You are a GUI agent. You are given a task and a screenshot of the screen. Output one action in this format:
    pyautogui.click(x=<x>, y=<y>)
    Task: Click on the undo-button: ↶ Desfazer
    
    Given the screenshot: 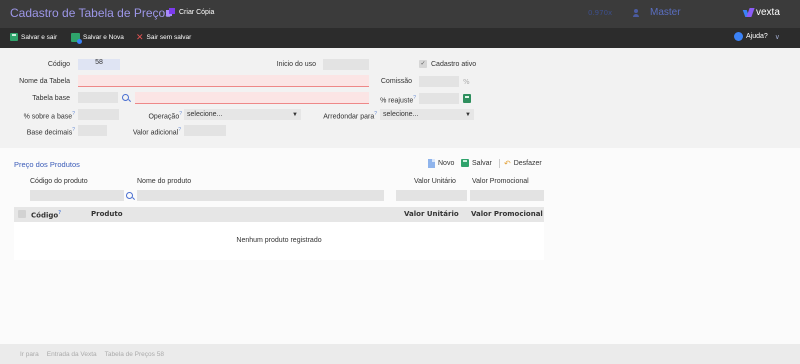 What is the action you would take?
    pyautogui.click(x=523, y=163)
    